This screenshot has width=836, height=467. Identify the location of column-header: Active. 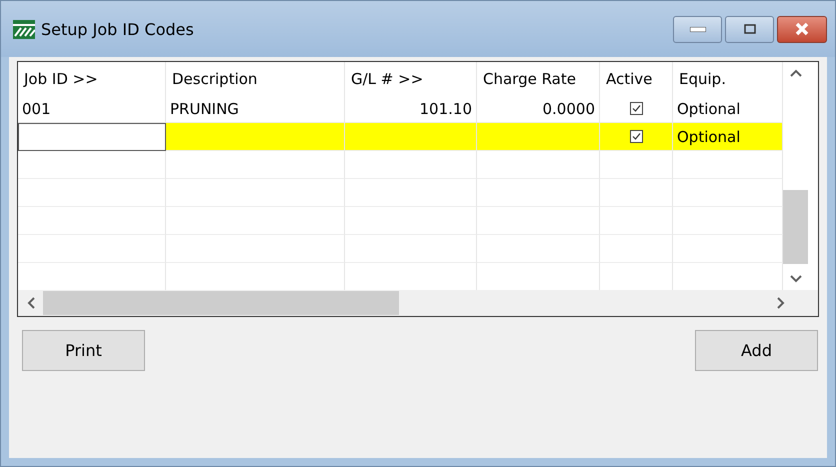
(636, 78).